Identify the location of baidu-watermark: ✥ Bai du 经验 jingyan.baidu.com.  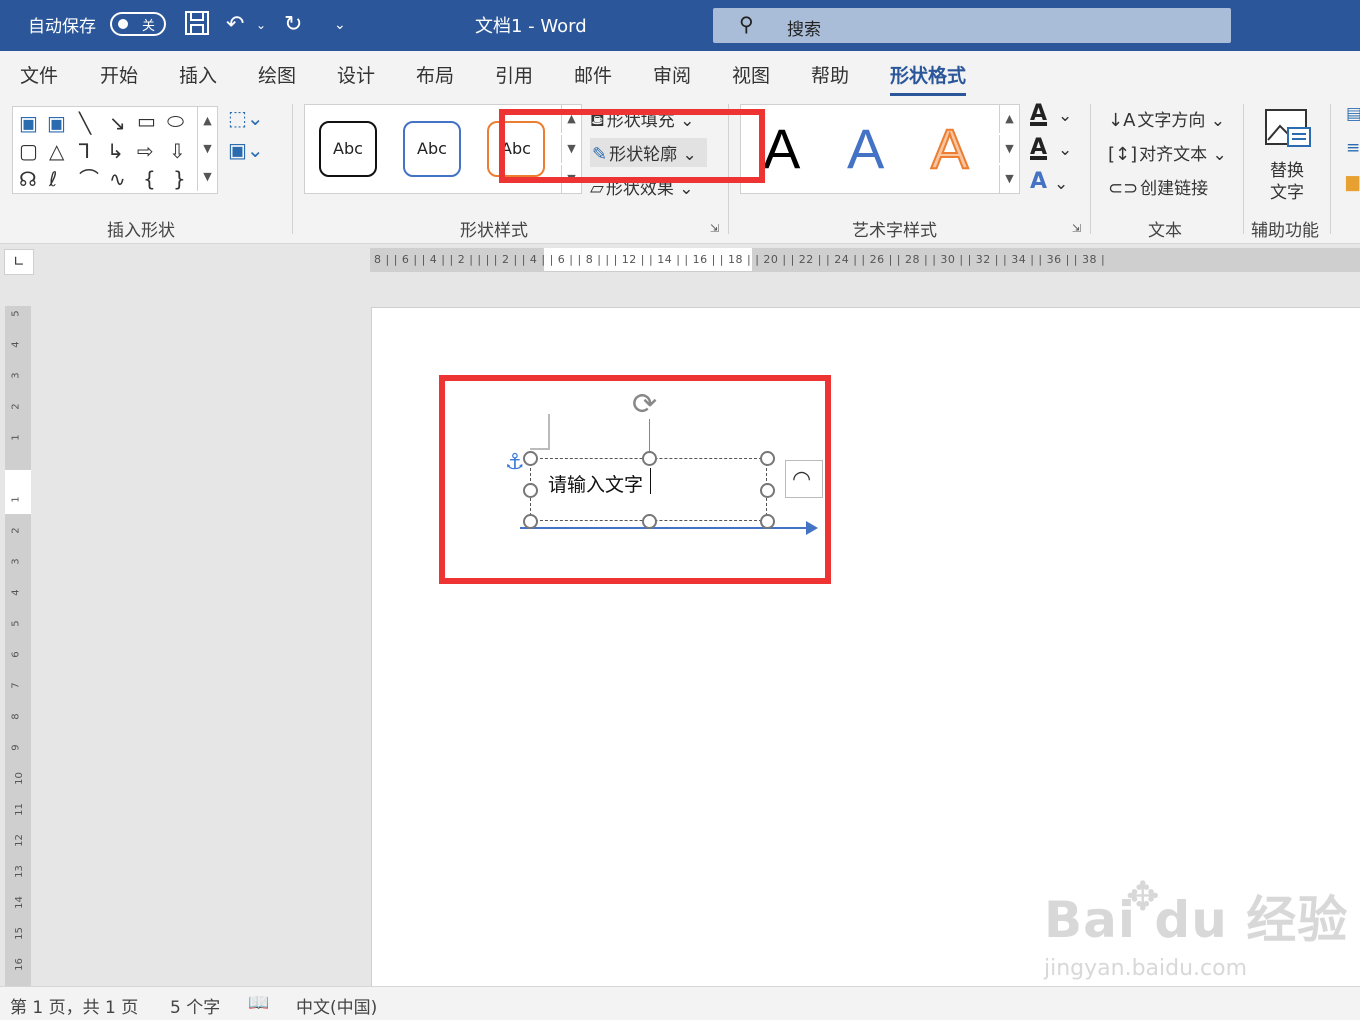
(1196, 927).